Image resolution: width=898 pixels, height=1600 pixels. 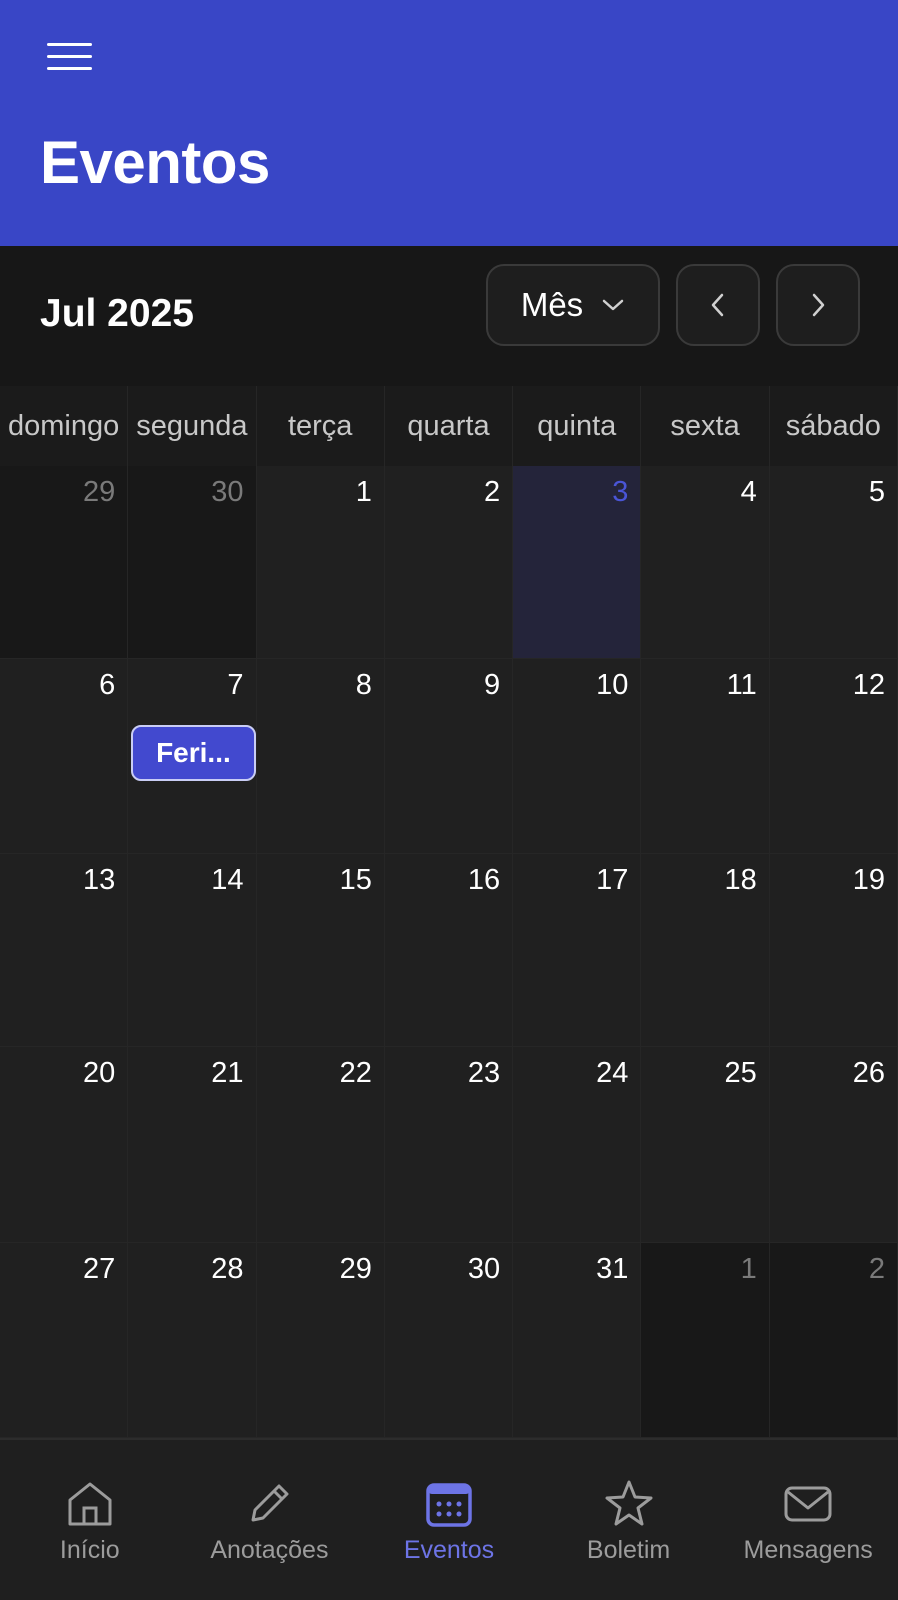 I want to click on day-number: 5, so click(x=876, y=492).